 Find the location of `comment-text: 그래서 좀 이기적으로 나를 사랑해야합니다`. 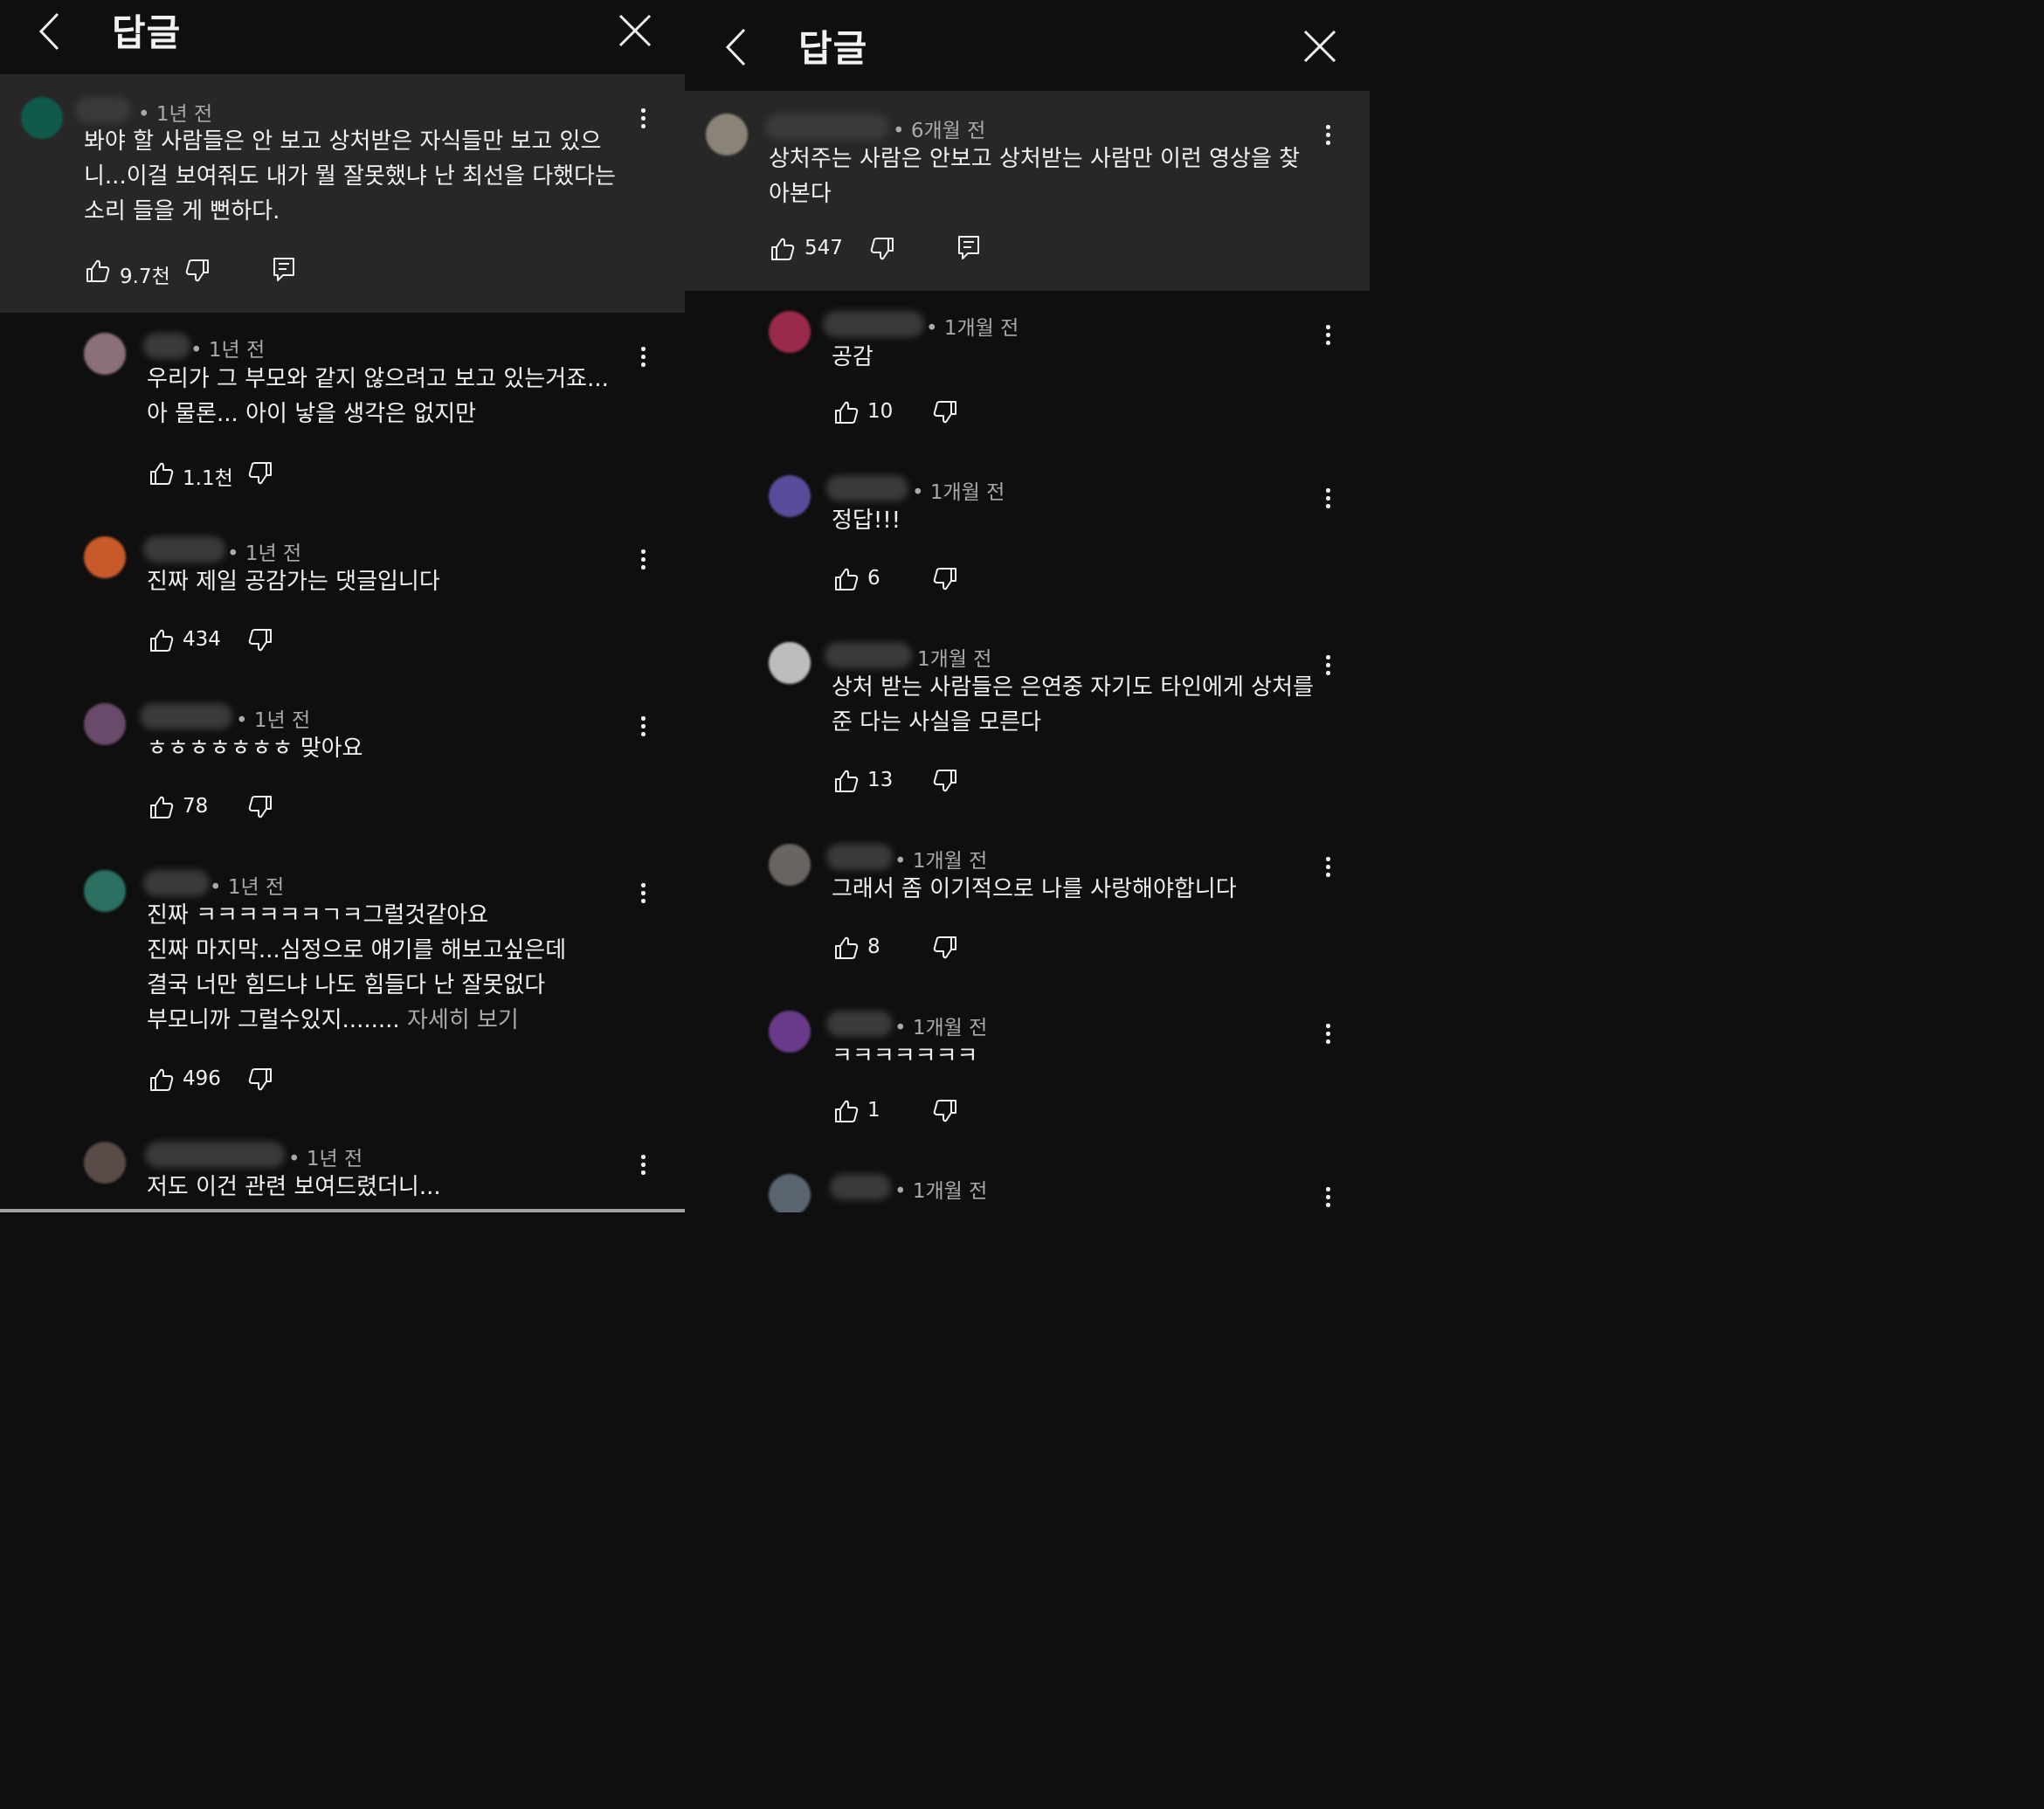

comment-text: 그래서 좀 이기적으로 나를 사랑해야합니다 is located at coordinates (1034, 889).